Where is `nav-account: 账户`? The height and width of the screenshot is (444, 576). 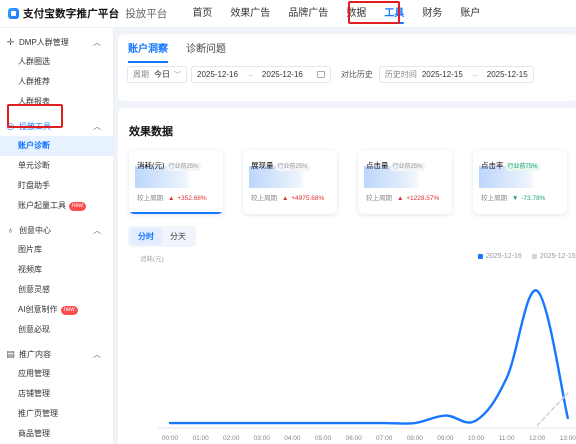
nav-account: 账户 is located at coordinates (470, 14).